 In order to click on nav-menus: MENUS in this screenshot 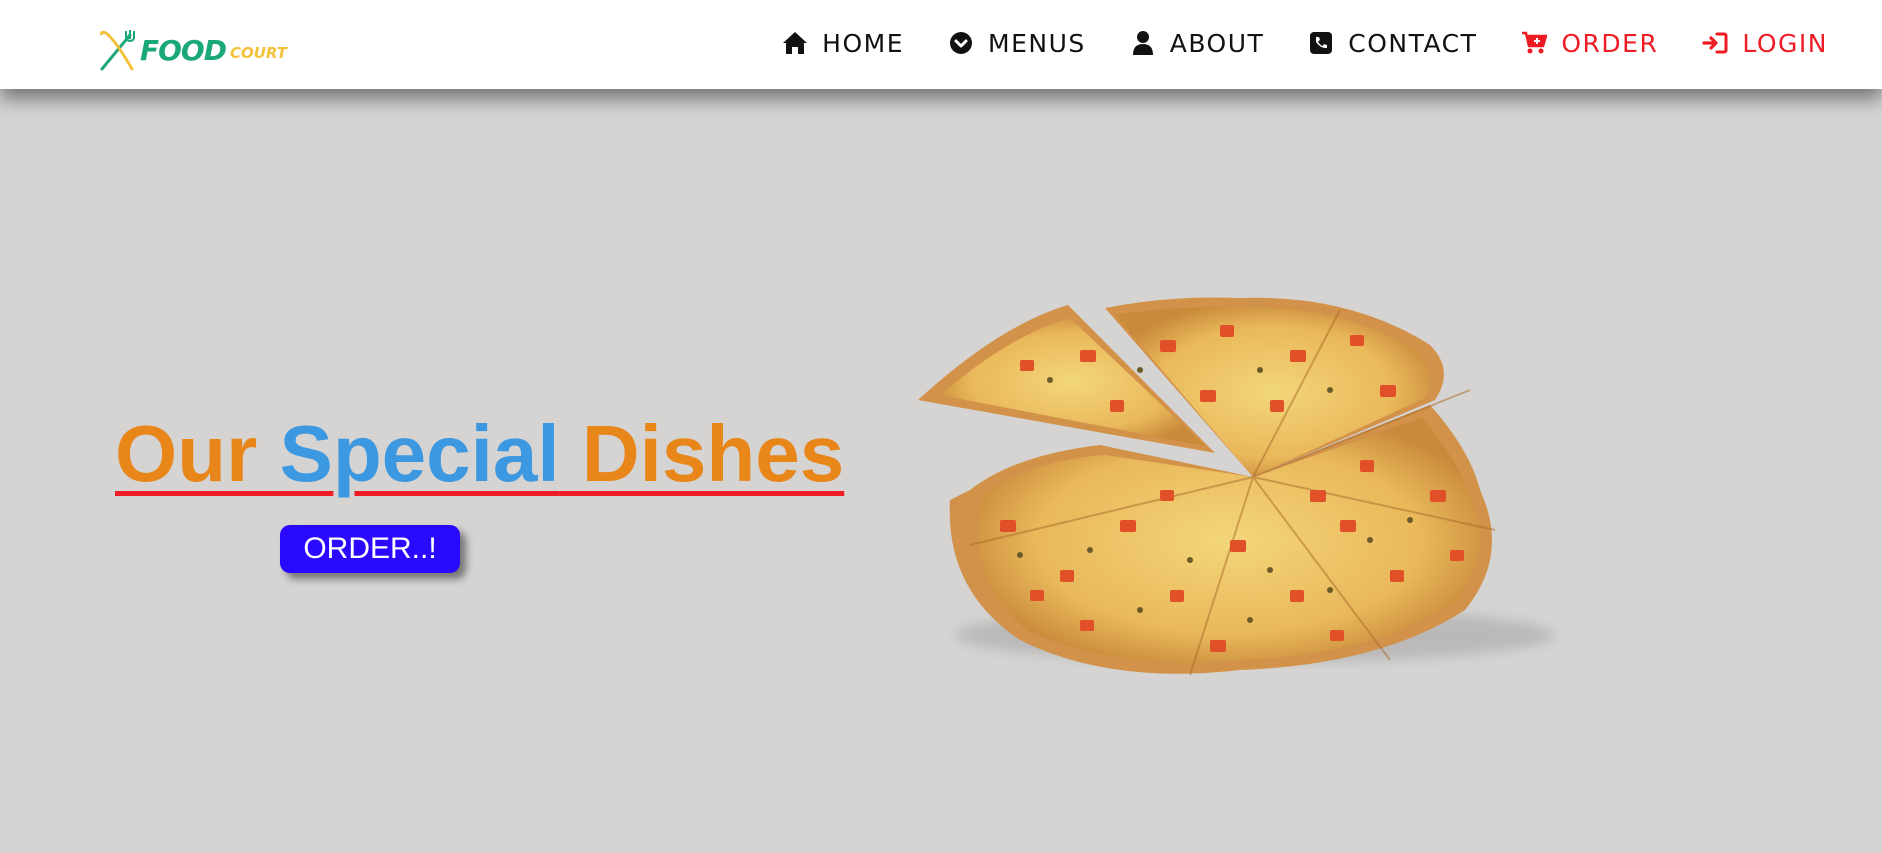, I will do `click(1017, 43)`.